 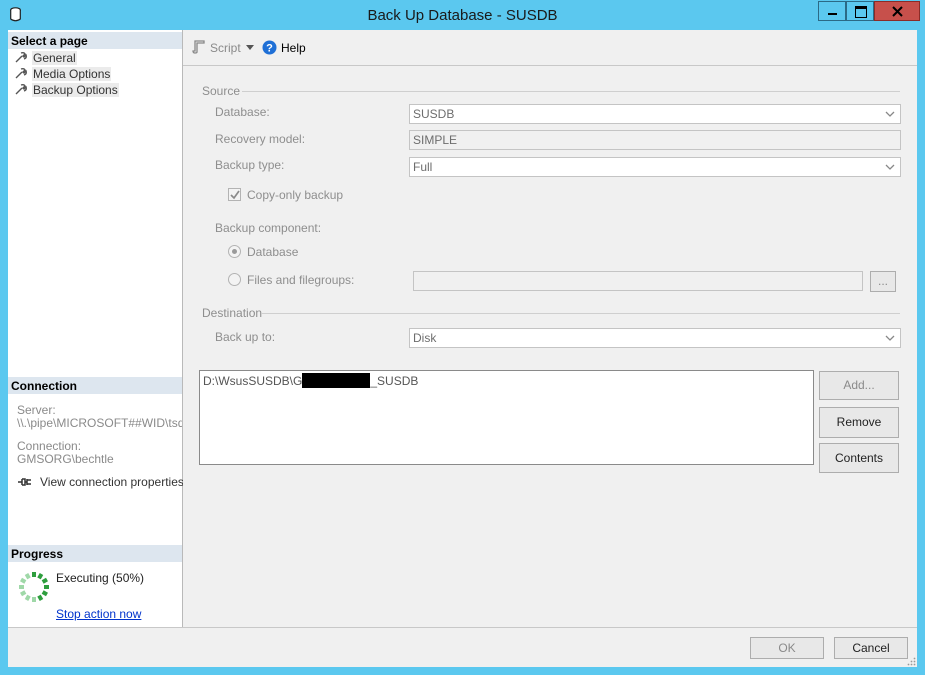 What do you see at coordinates (638, 281) in the screenshot?
I see `files-filegroups-field` at bounding box center [638, 281].